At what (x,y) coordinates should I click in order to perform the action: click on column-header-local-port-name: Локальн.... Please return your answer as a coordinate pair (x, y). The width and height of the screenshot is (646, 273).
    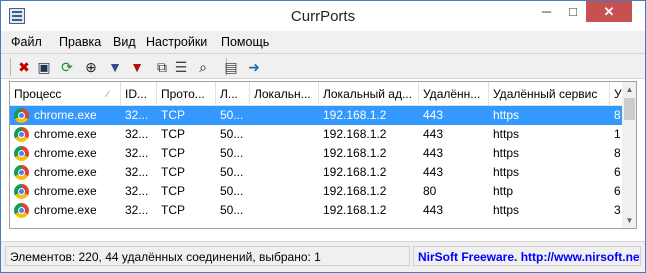
    Looking at the image, I should click on (284, 94).